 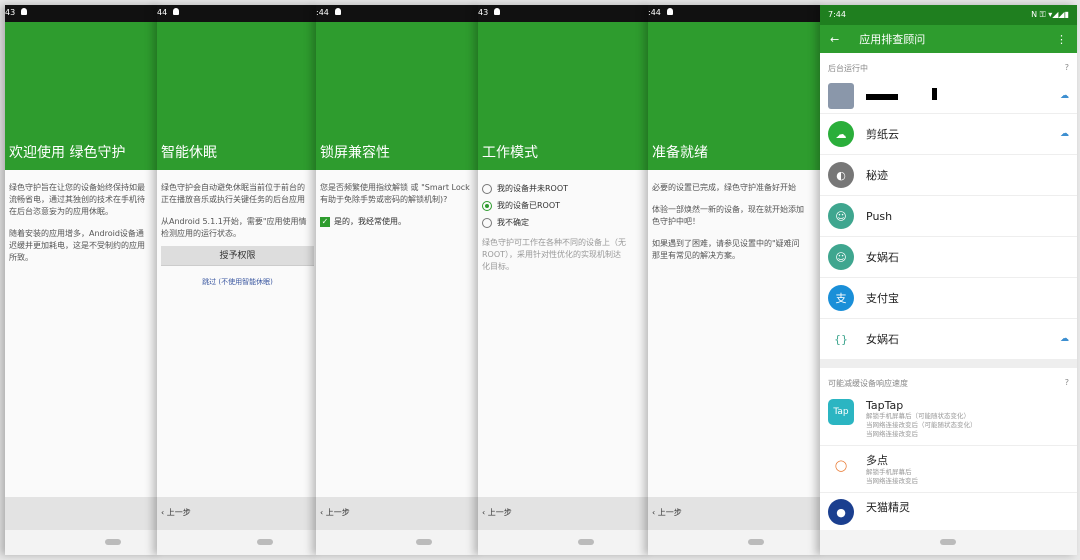 What do you see at coordinates (948, 216) in the screenshot?
I see `list-item: ☺ Push` at bounding box center [948, 216].